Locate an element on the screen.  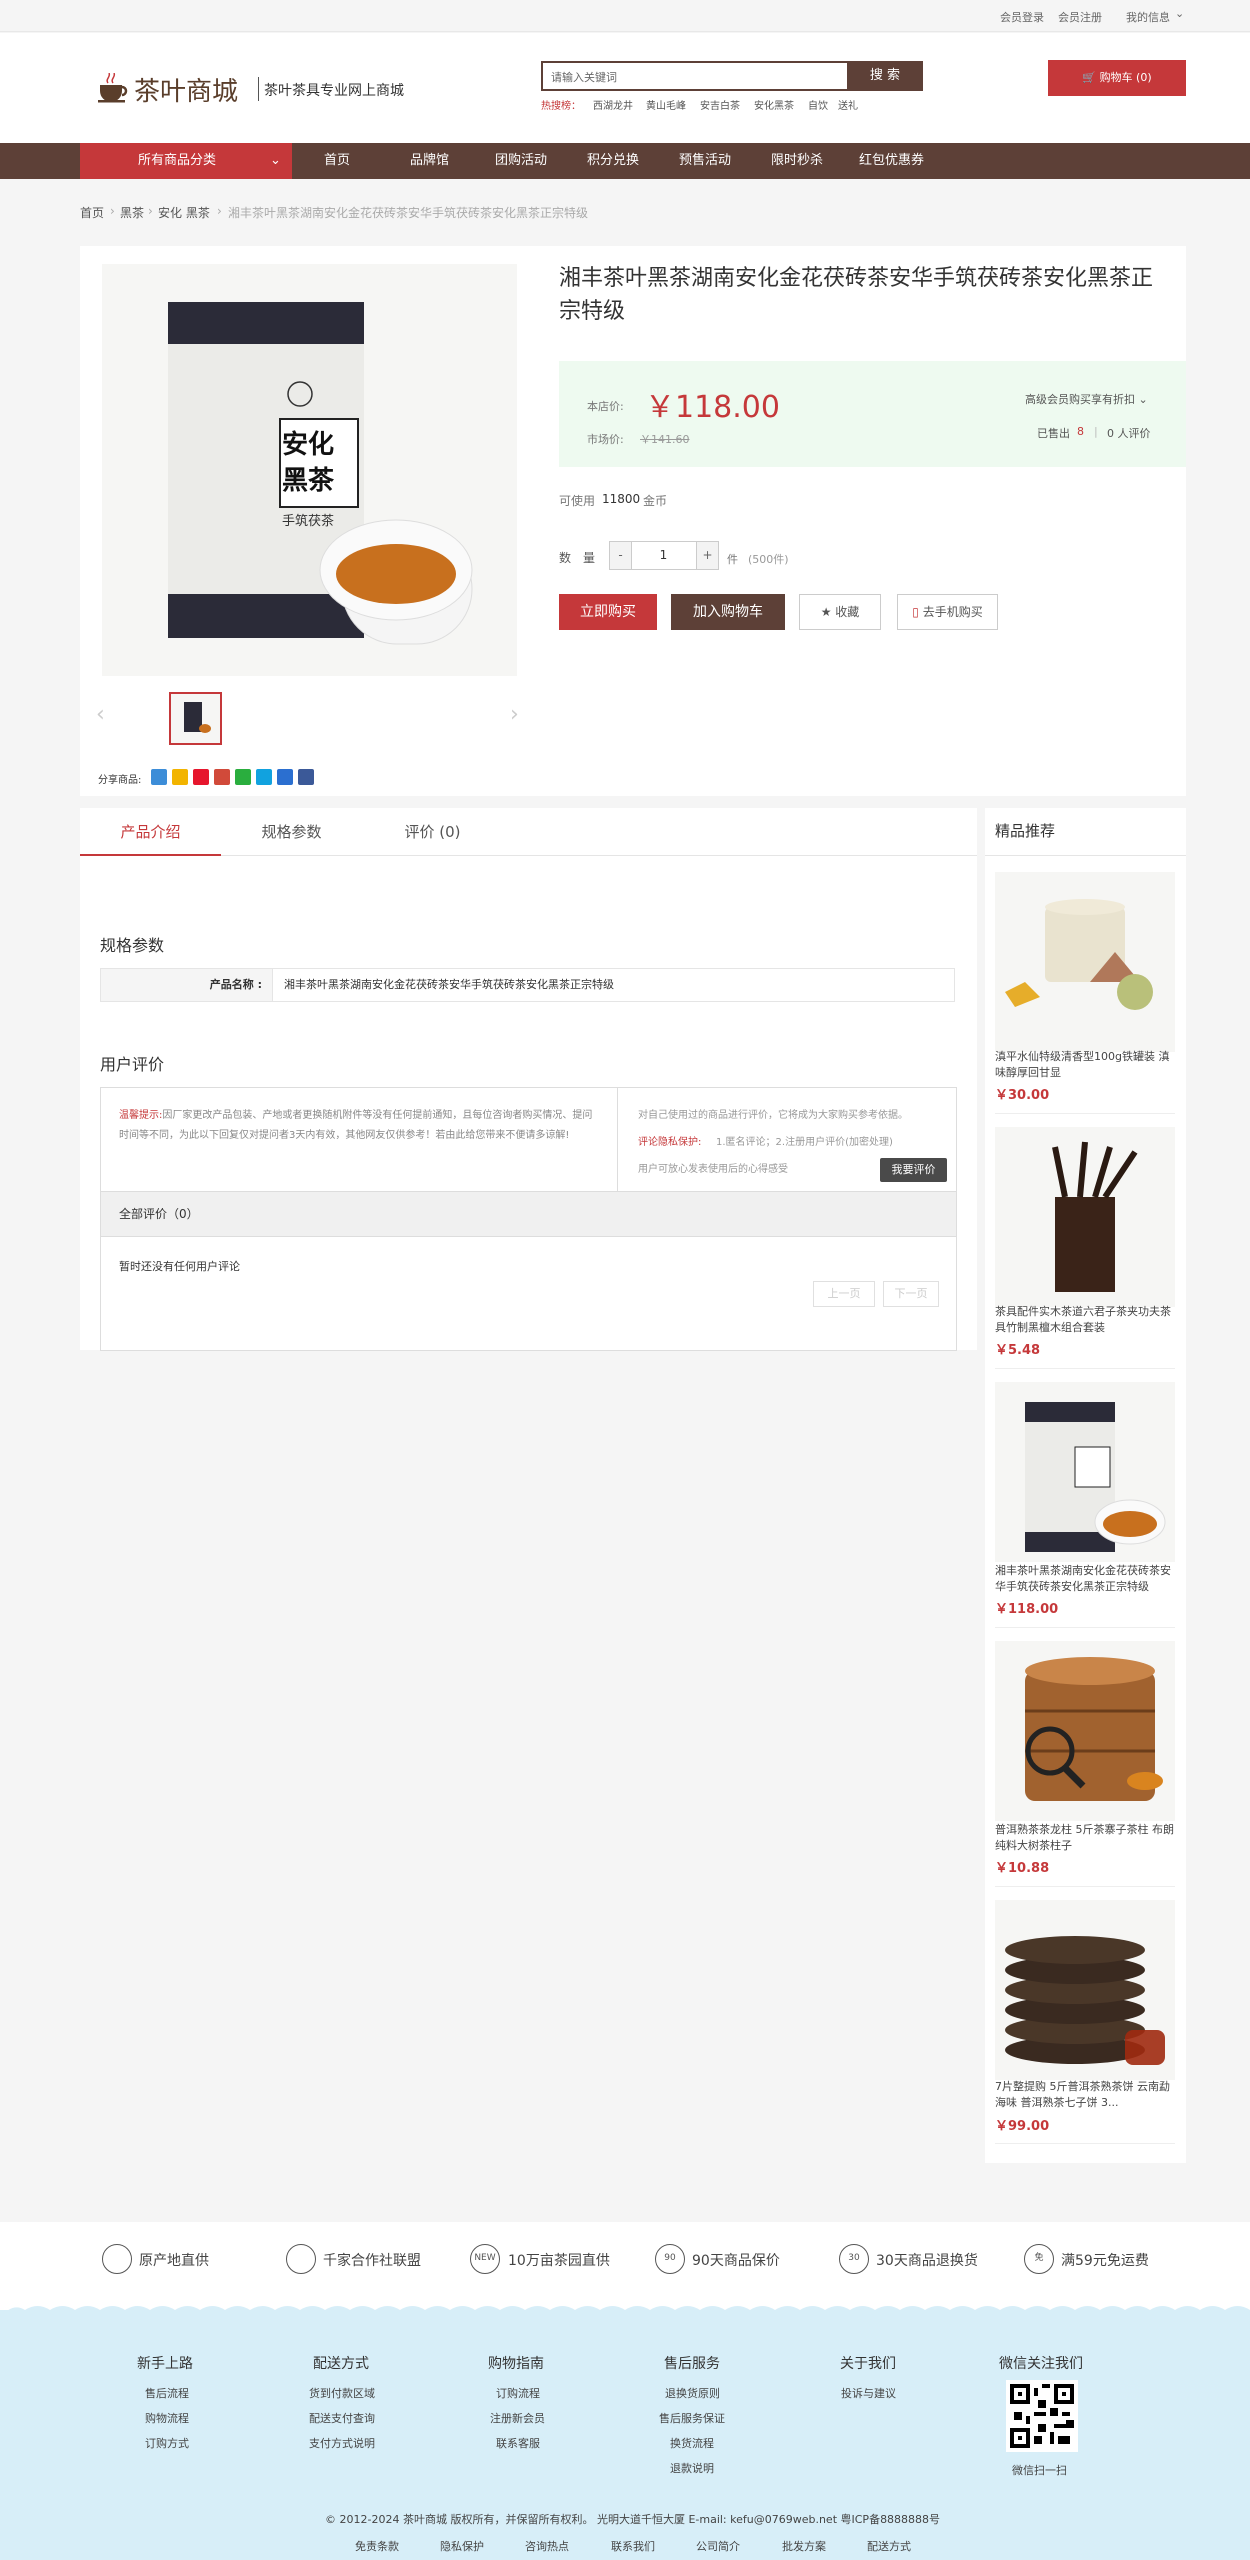
hot-search-item: 安化黑茶 is located at coordinates (774, 104).